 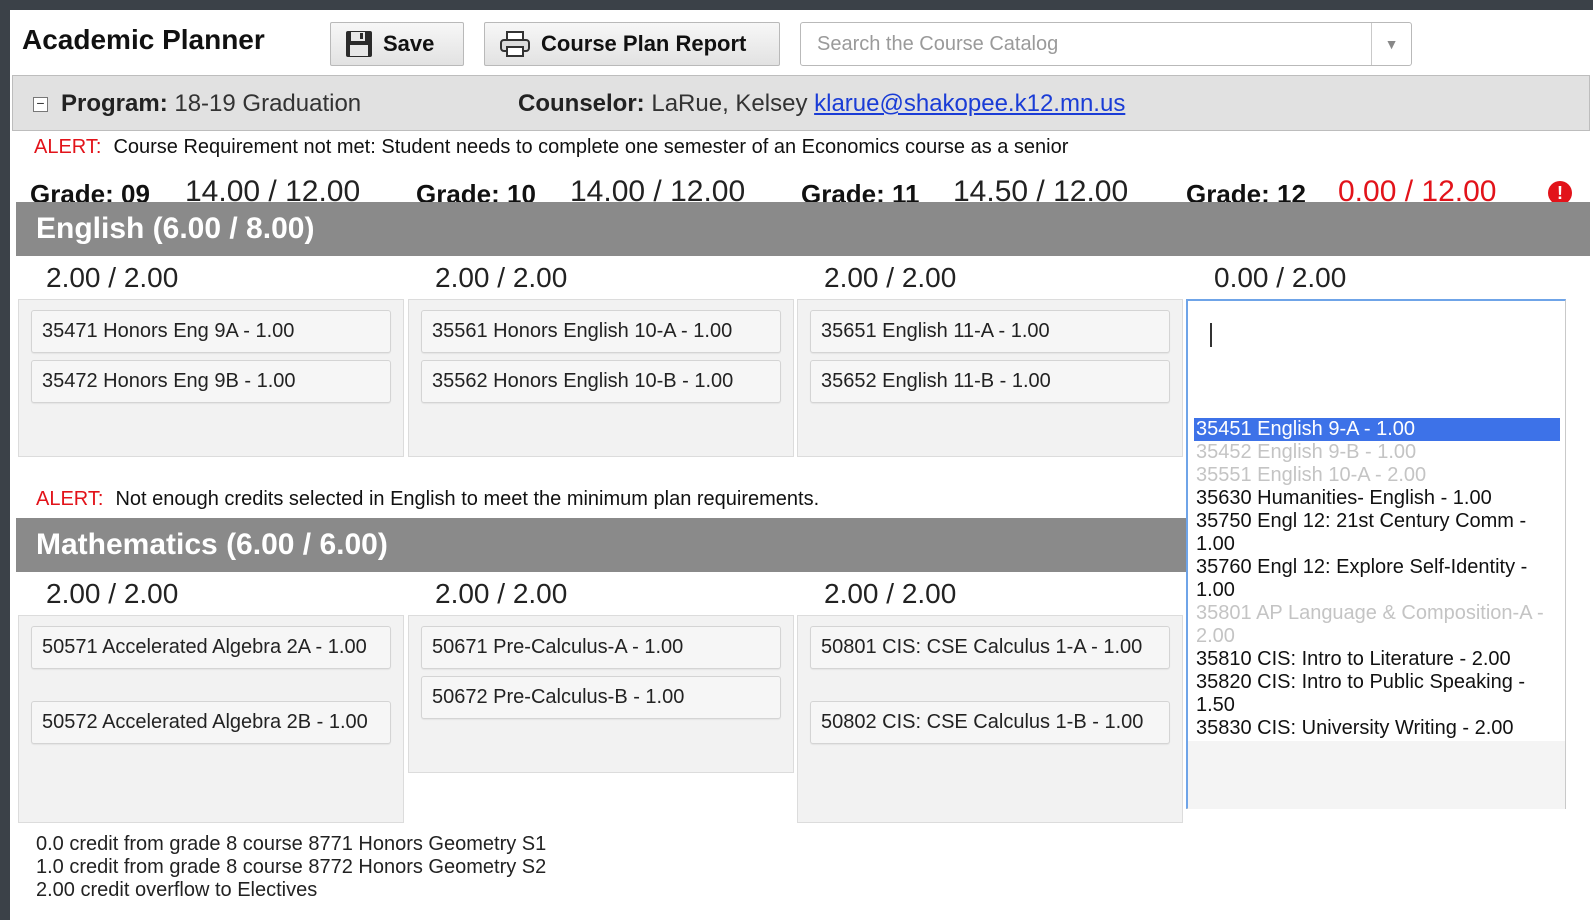 I want to click on counselor-label: Counselor:, so click(x=581, y=103).